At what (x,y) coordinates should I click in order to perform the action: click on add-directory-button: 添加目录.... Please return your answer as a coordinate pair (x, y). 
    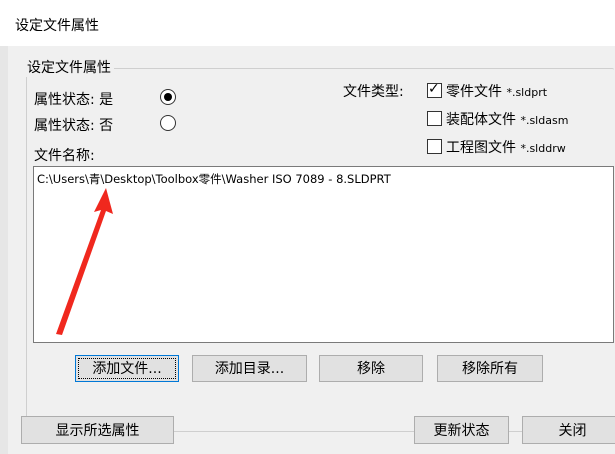
    Looking at the image, I should click on (249, 368).